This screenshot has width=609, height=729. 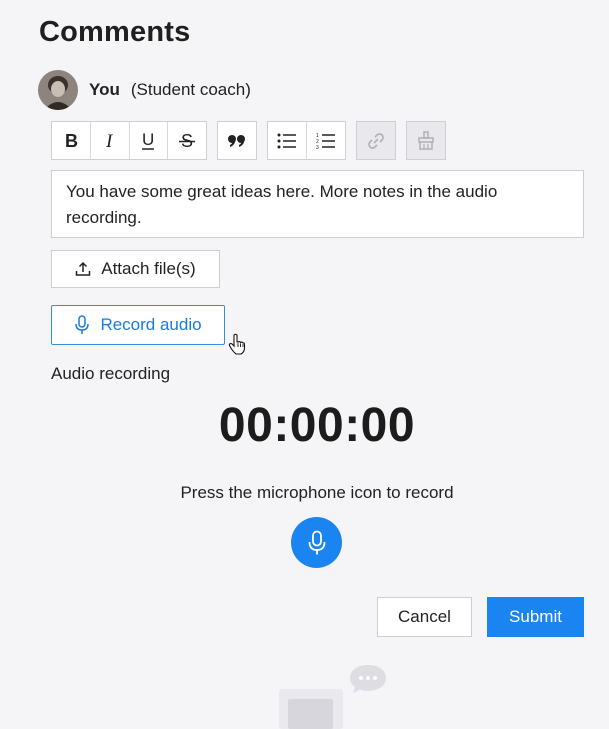 What do you see at coordinates (368, 681) in the screenshot?
I see `chat-bubble-icon` at bounding box center [368, 681].